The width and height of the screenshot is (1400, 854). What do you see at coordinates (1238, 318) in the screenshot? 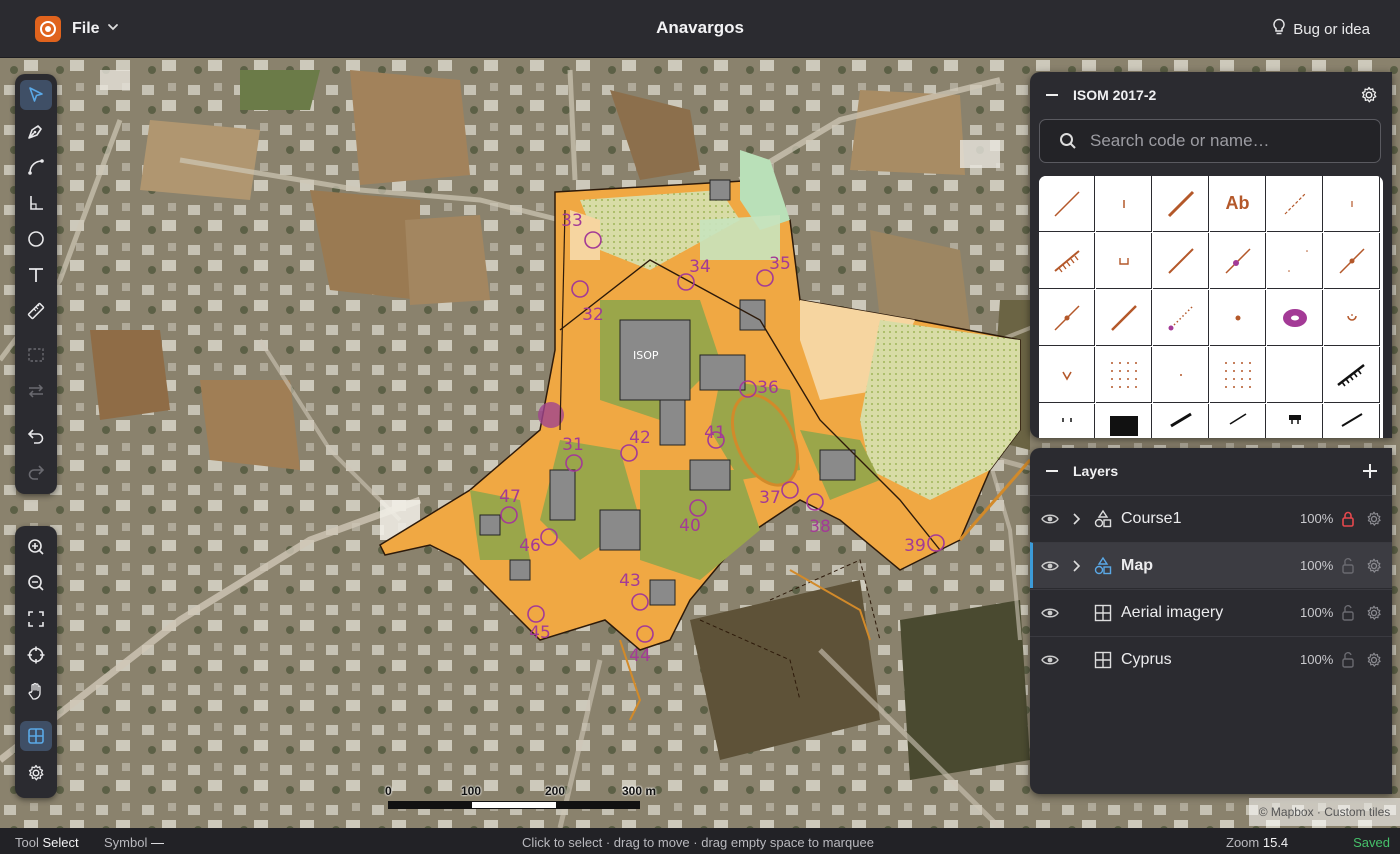
I see `symbol-dot` at bounding box center [1238, 318].